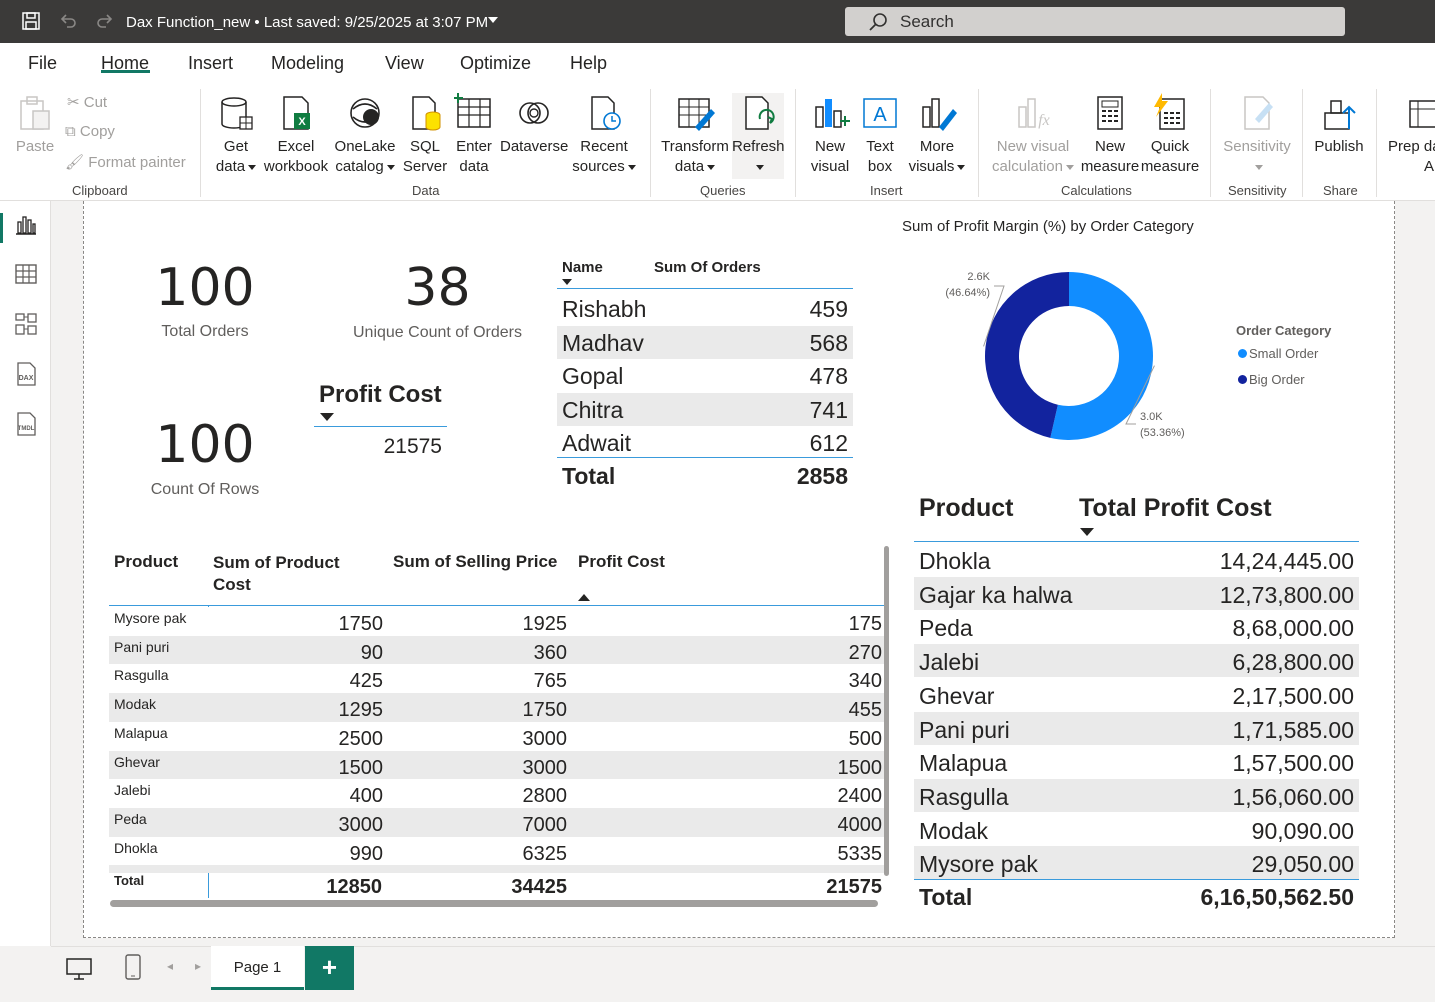 Image resolution: width=1435 pixels, height=1002 pixels. What do you see at coordinates (146, 562) in the screenshot?
I see `product-col-product: Product` at bounding box center [146, 562].